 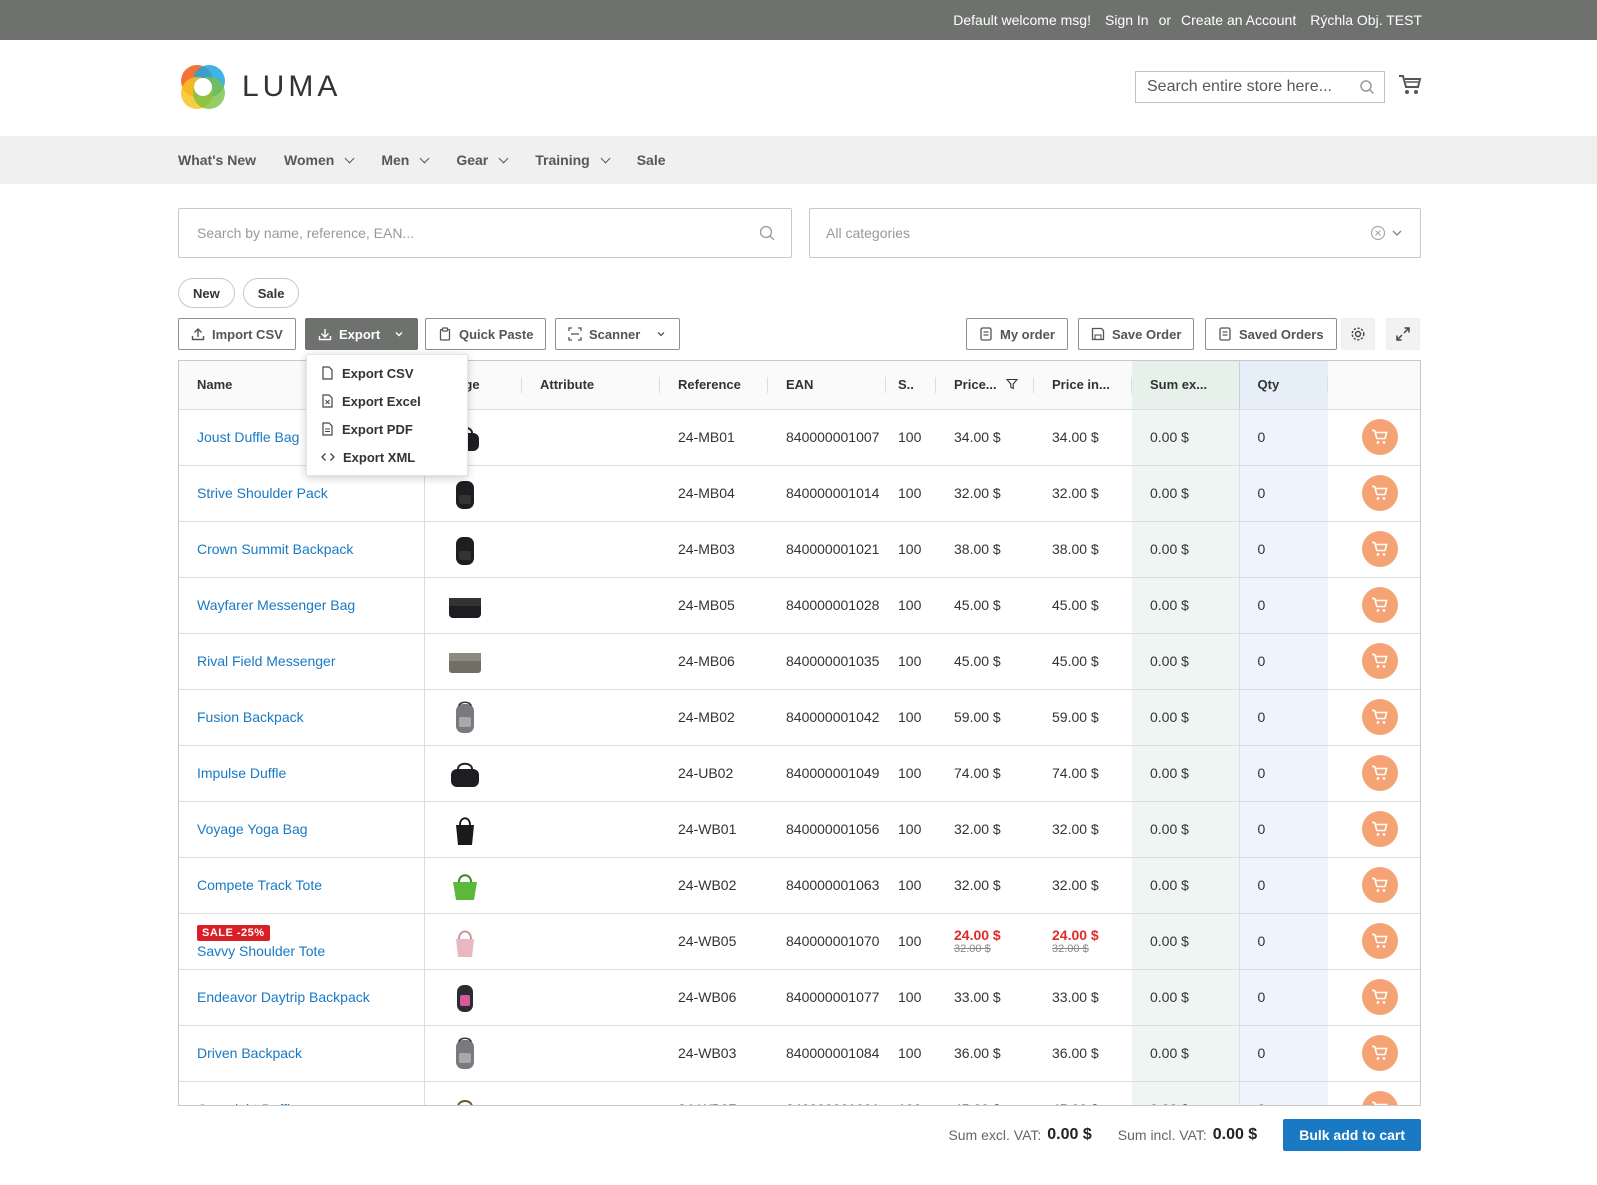 What do you see at coordinates (1403, 334) in the screenshot?
I see `fullscreen-button` at bounding box center [1403, 334].